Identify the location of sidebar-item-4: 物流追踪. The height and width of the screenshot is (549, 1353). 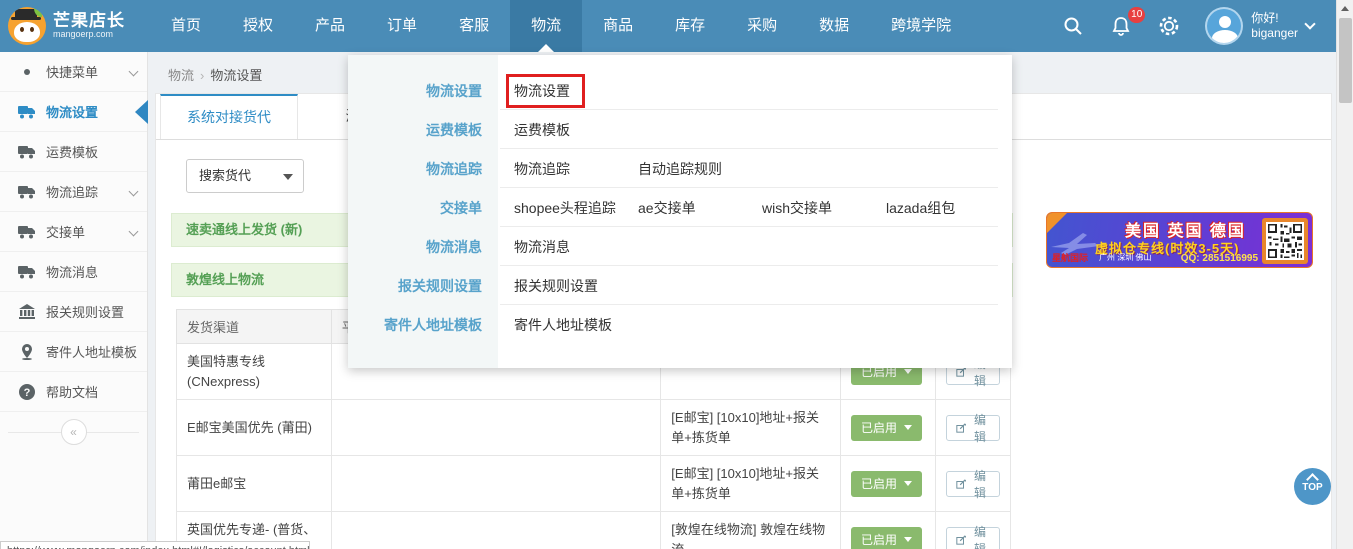
(73, 192).